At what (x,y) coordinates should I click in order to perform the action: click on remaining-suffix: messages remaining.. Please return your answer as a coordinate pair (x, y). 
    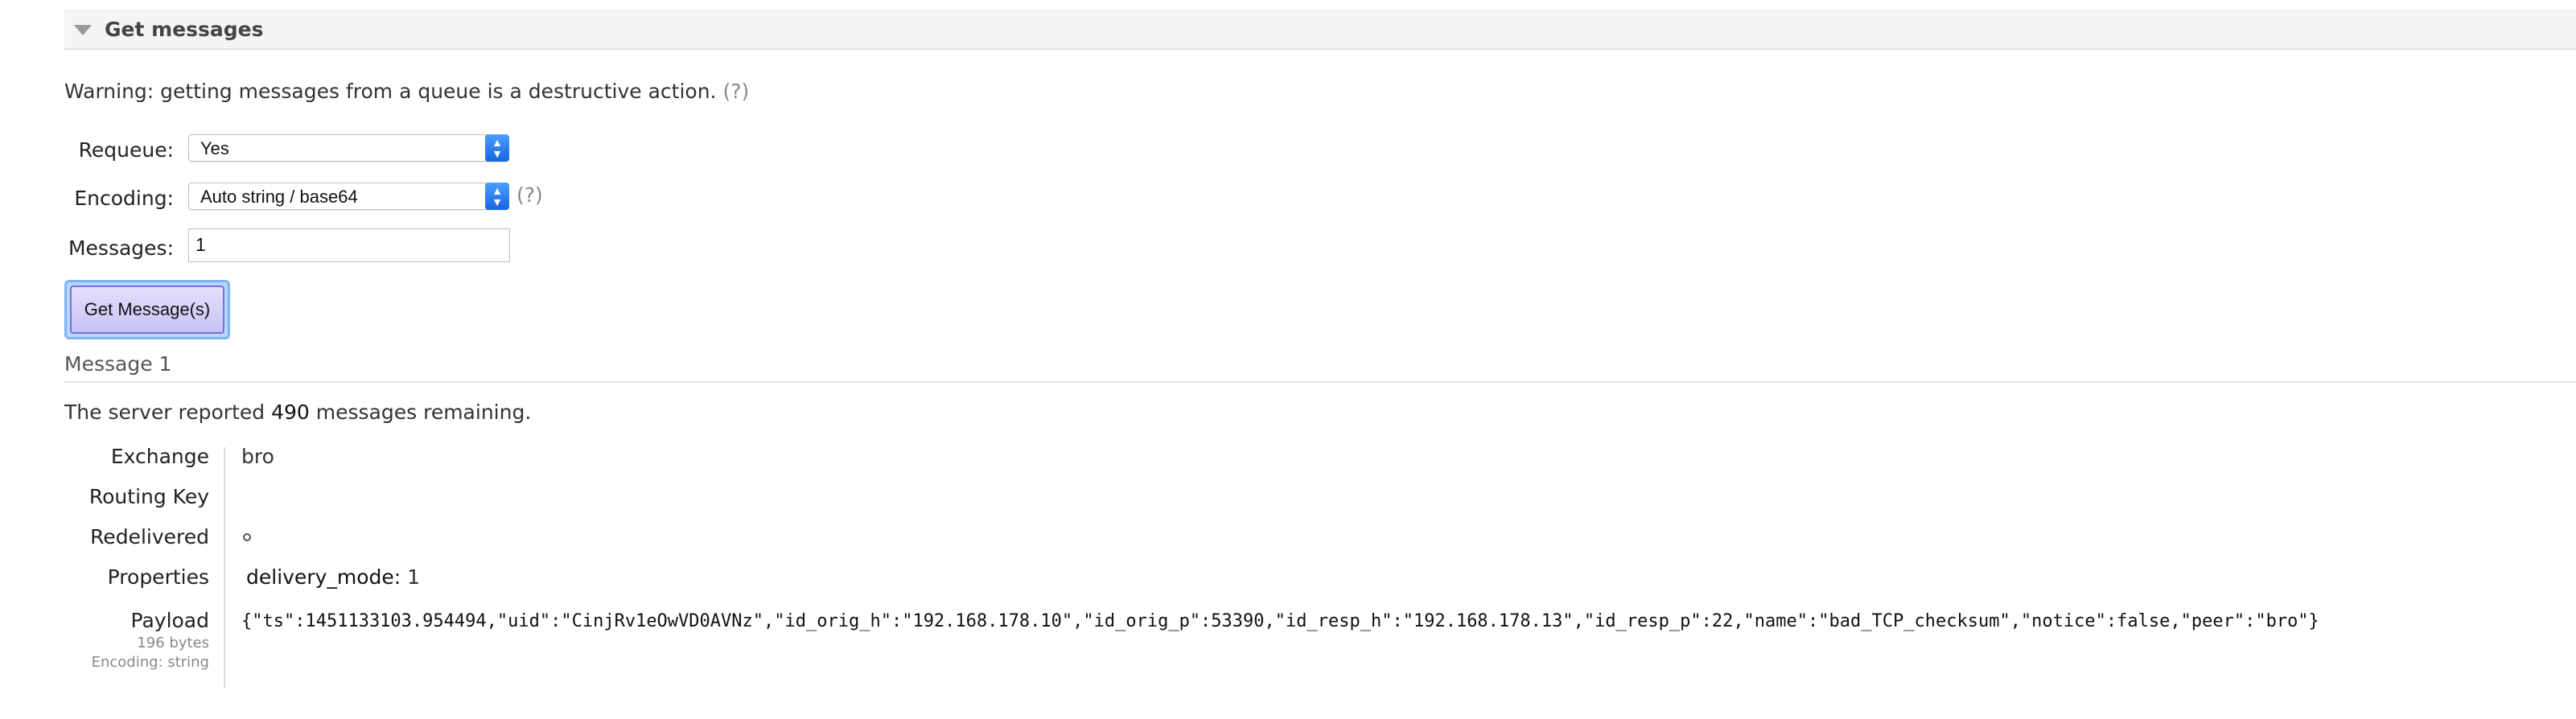
    Looking at the image, I should click on (420, 413).